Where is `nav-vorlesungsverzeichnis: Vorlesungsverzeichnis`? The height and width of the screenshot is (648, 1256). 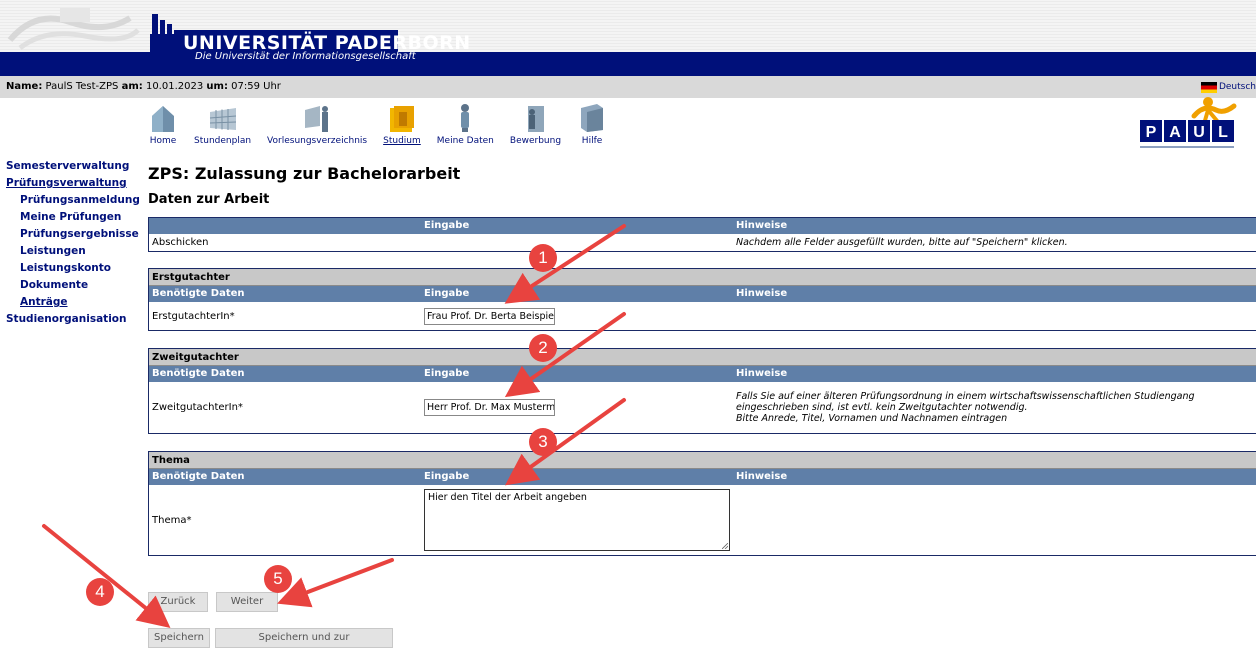 nav-vorlesungsverzeichnis: Vorlesungsverzeichnis is located at coordinates (317, 126).